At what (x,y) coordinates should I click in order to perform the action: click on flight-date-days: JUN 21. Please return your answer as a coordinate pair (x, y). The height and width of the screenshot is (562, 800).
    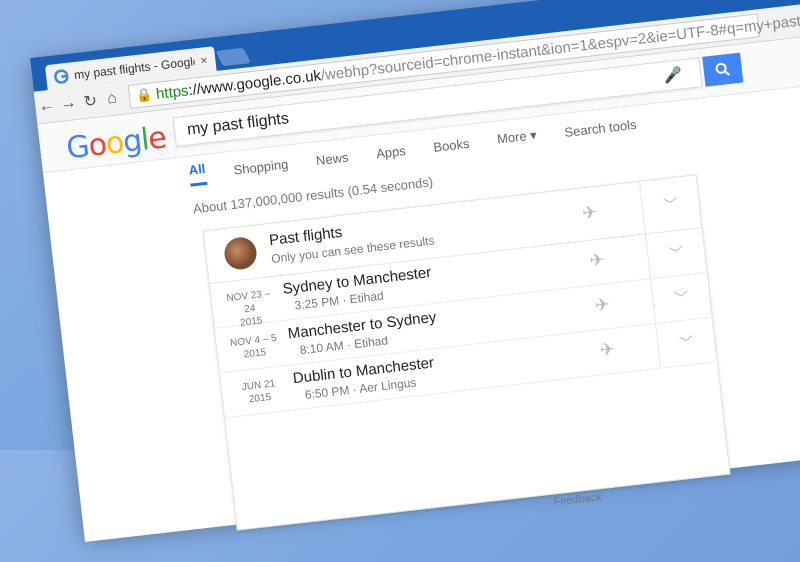
    Looking at the image, I should click on (258, 386).